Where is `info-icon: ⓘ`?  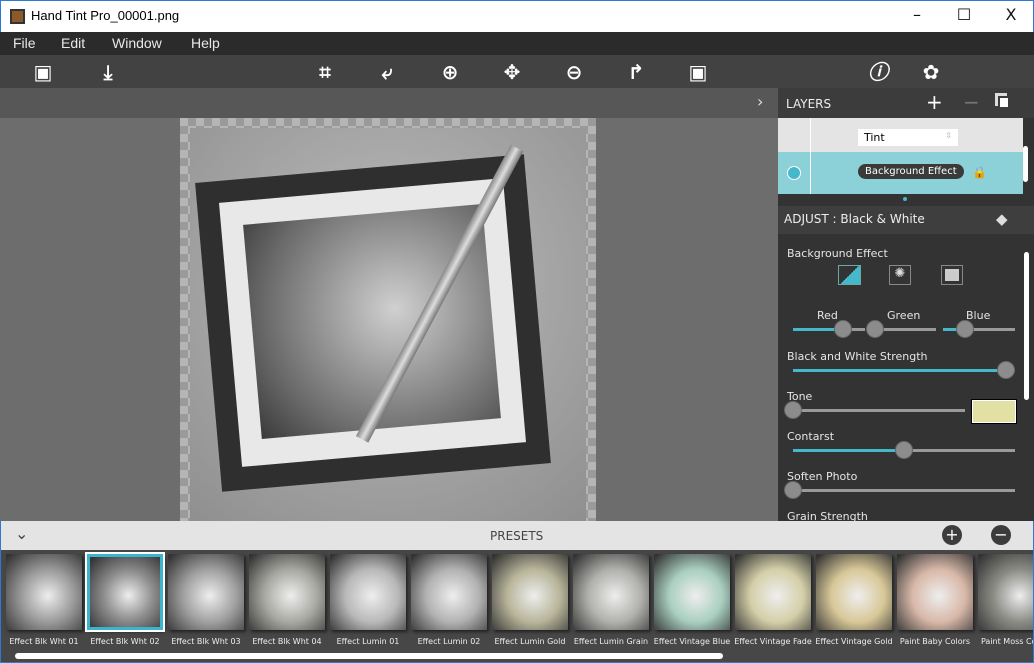
info-icon: ⓘ is located at coordinates (878, 72).